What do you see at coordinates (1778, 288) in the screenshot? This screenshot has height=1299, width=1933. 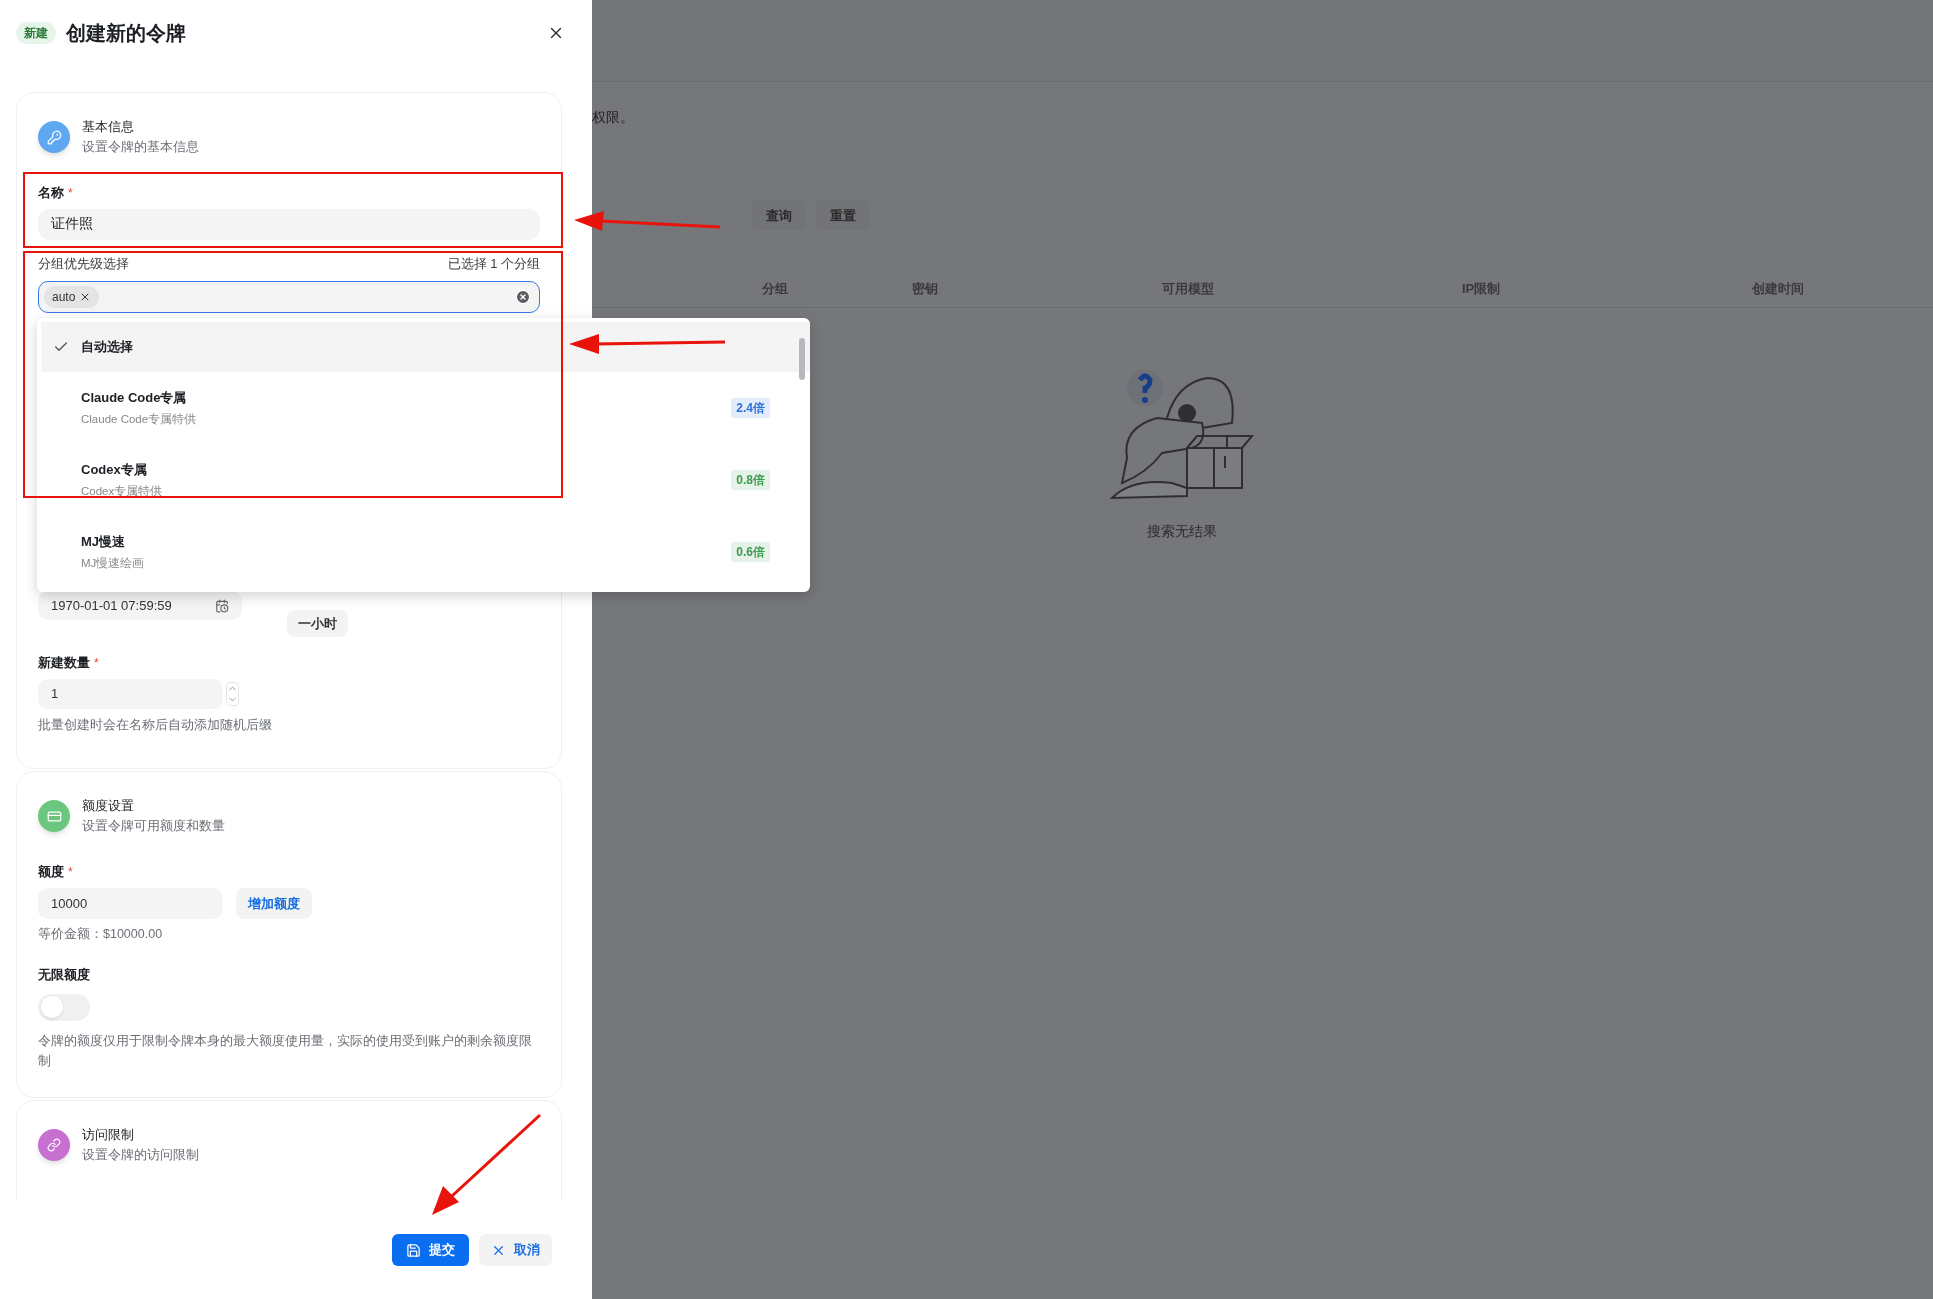 I see `column-header: 创建时间` at bounding box center [1778, 288].